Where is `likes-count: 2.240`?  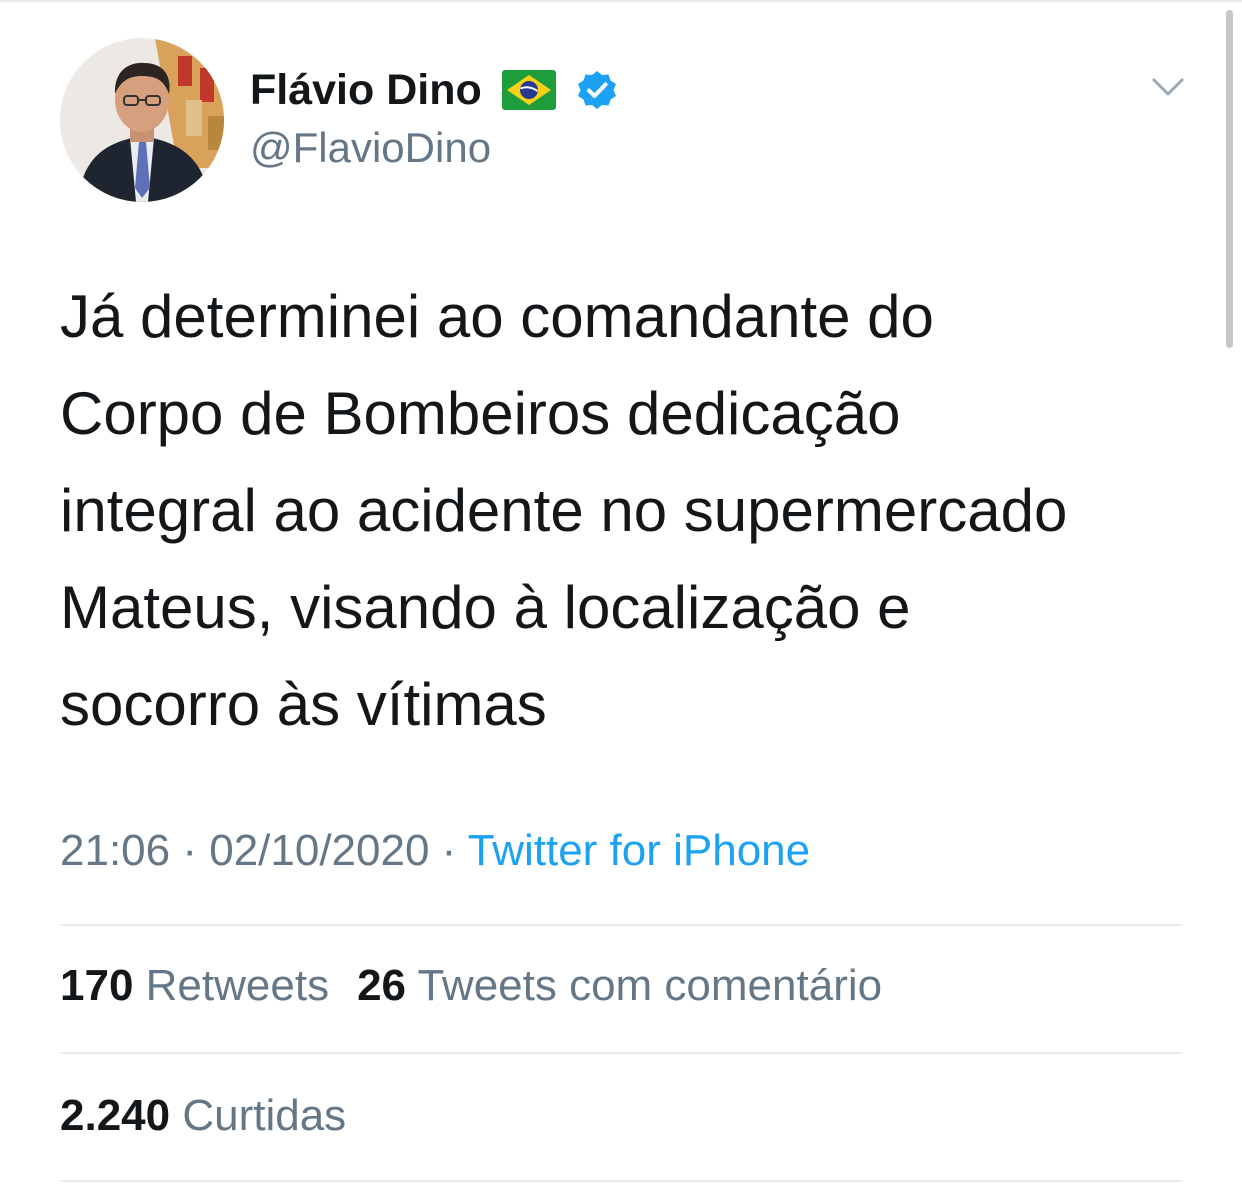 likes-count: 2.240 is located at coordinates (115, 1115).